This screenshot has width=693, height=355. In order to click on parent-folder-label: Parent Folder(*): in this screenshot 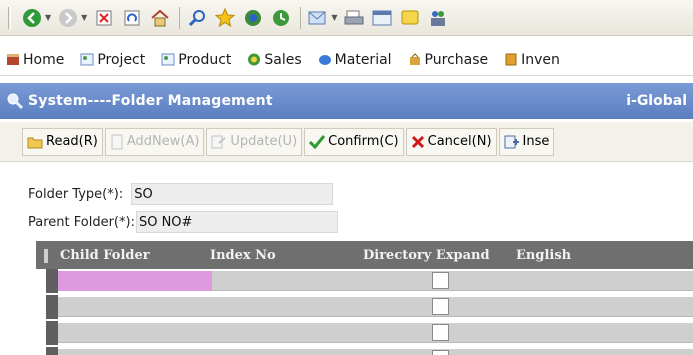, I will do `click(81, 222)`.